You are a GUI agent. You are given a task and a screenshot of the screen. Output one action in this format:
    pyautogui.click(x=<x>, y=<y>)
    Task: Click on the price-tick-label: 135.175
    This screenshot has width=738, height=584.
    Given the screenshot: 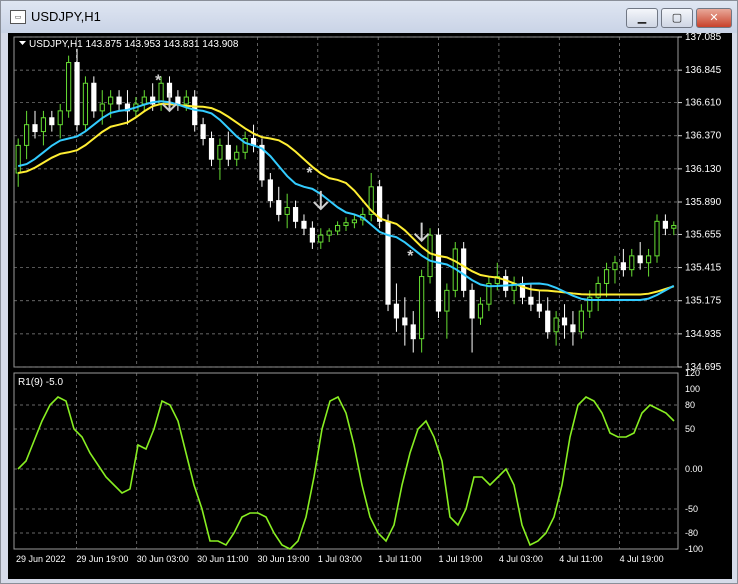 What is the action you would take?
    pyautogui.click(x=703, y=301)
    